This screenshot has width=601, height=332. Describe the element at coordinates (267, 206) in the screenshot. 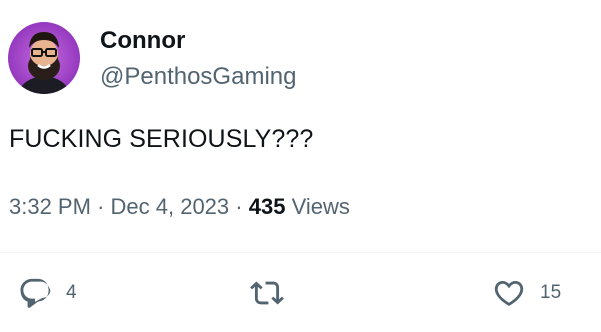

I see `views-count: 435` at that location.